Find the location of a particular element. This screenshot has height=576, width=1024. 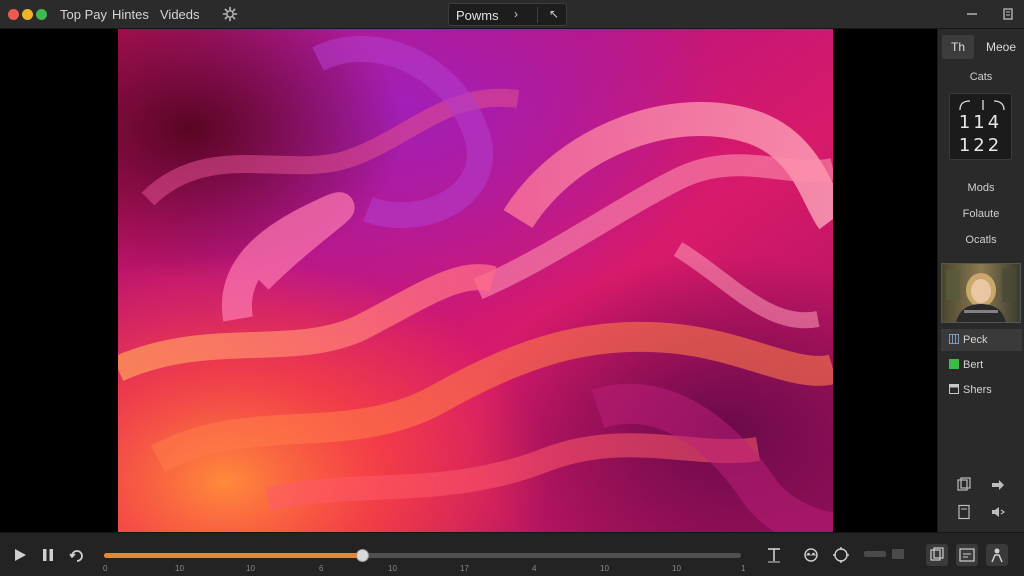

person-button is located at coordinates (997, 555).